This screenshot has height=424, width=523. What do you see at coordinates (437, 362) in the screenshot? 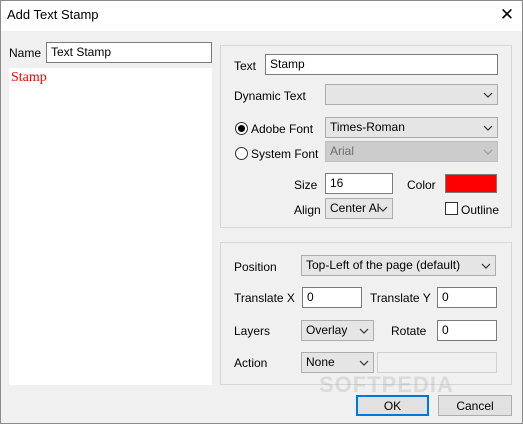
I see `action-parameter-input` at bounding box center [437, 362].